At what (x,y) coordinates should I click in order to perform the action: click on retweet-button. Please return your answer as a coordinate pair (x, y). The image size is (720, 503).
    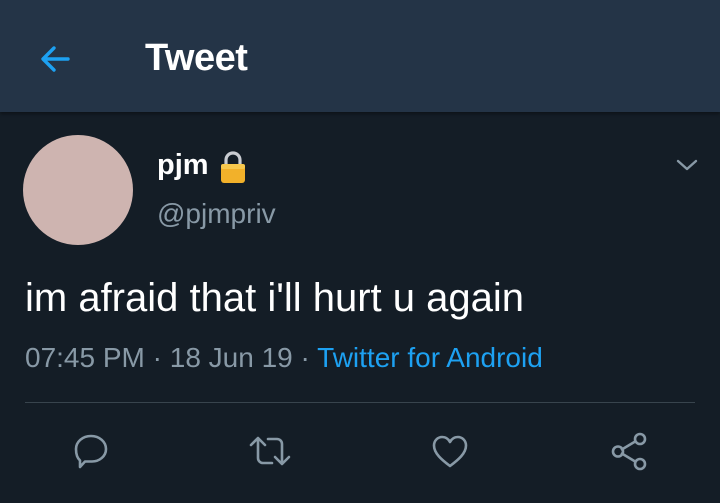
    Looking at the image, I should click on (270, 451).